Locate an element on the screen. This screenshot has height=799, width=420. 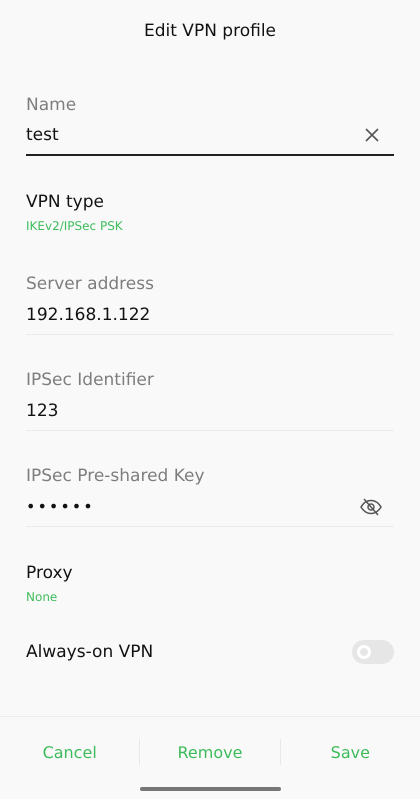
field-label: Server address is located at coordinates (90, 284).